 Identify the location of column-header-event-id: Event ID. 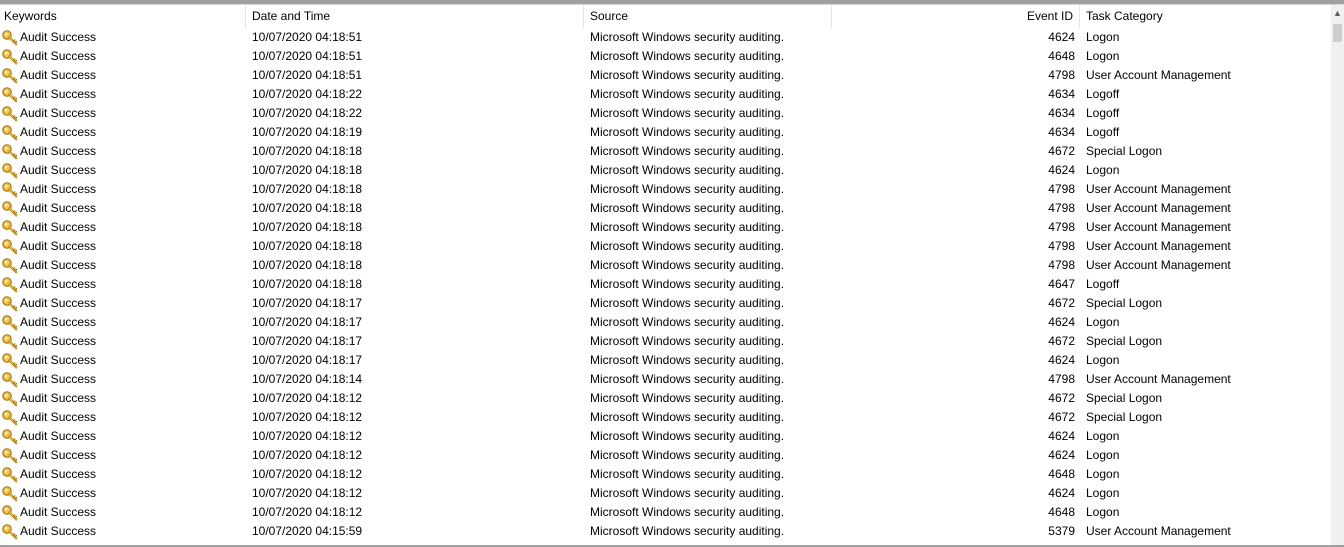
(956, 16).